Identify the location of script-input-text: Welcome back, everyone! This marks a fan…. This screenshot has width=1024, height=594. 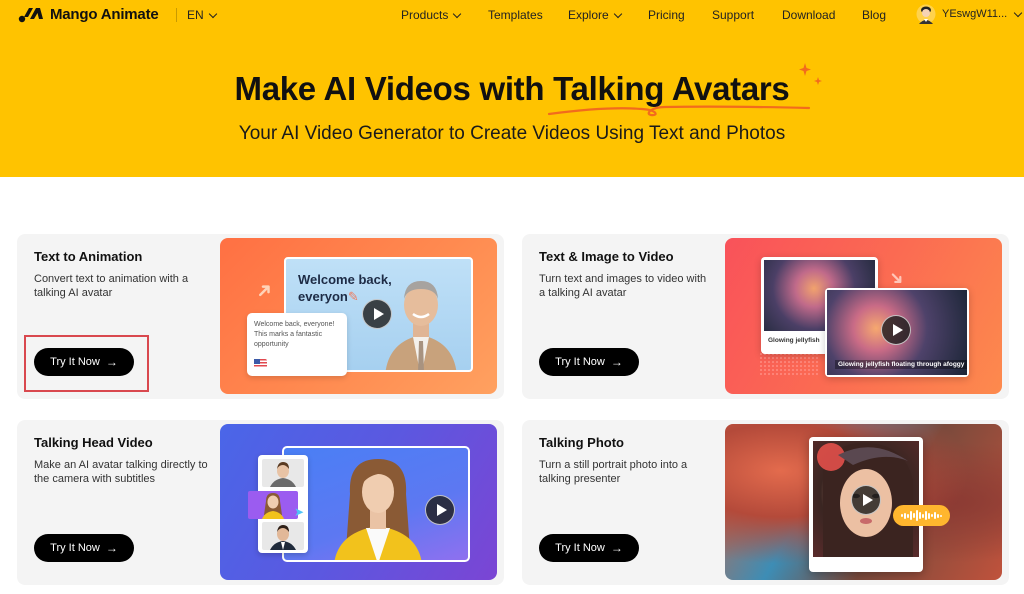
(294, 334).